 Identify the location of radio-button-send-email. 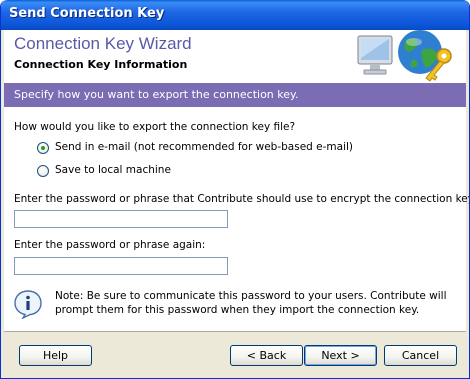
(43, 148).